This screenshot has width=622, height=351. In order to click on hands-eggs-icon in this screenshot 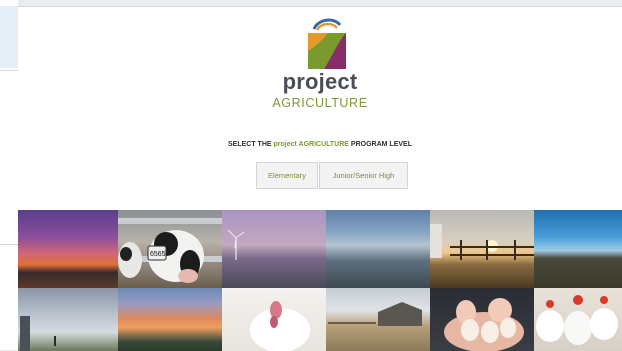, I will do `click(484, 324)`.